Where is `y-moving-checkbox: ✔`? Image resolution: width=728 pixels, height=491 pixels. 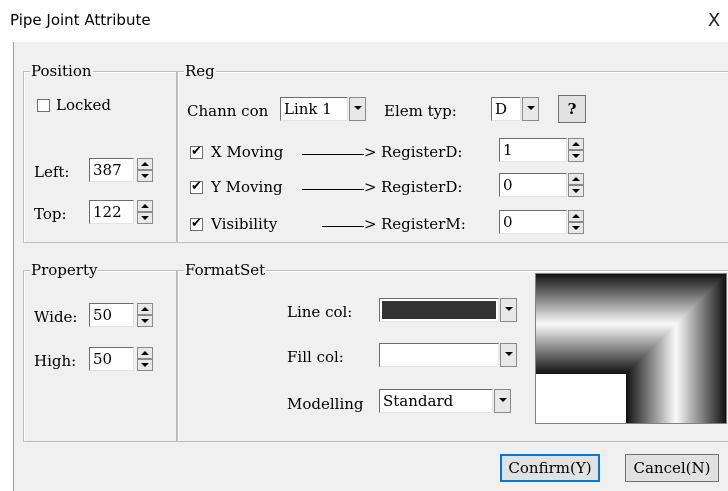 y-moving-checkbox: ✔ is located at coordinates (196, 186).